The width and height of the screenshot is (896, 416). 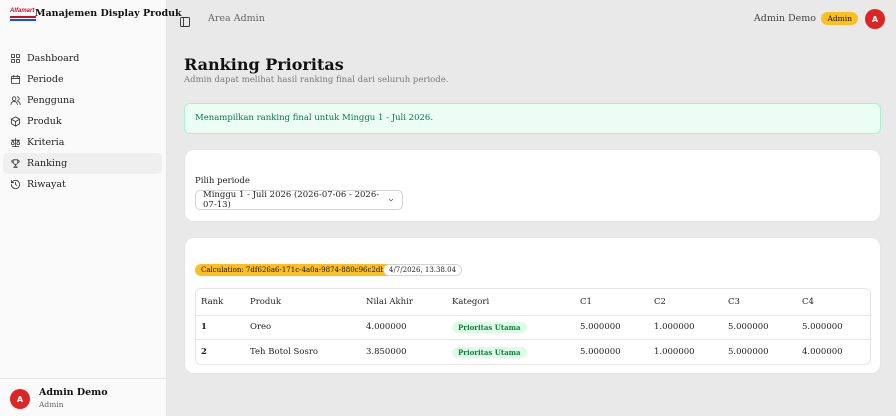 I want to click on sidebar-item-produk: Produk, so click(x=82, y=121).